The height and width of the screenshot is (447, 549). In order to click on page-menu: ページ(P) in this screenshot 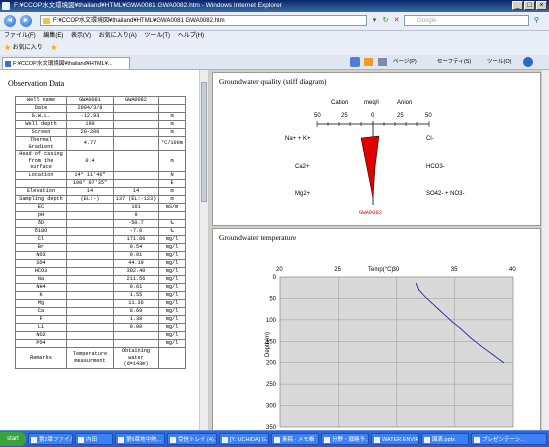, I will do `click(405, 62)`.